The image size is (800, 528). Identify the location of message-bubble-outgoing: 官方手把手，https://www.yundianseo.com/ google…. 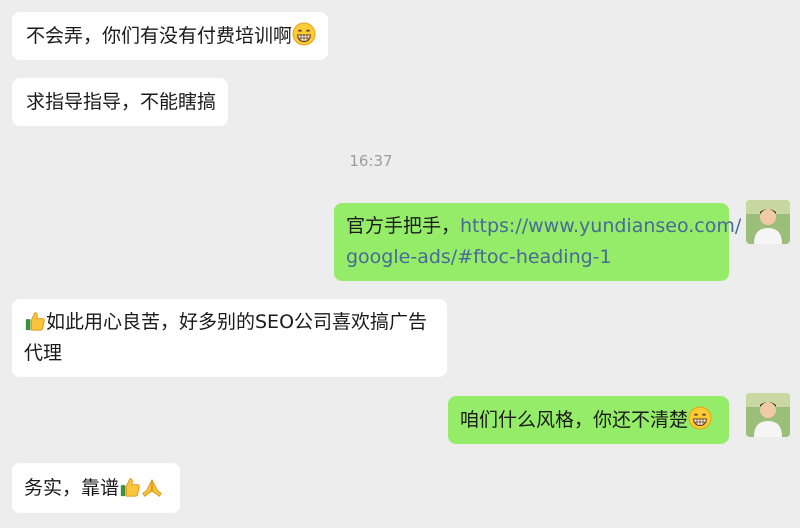
(537, 242).